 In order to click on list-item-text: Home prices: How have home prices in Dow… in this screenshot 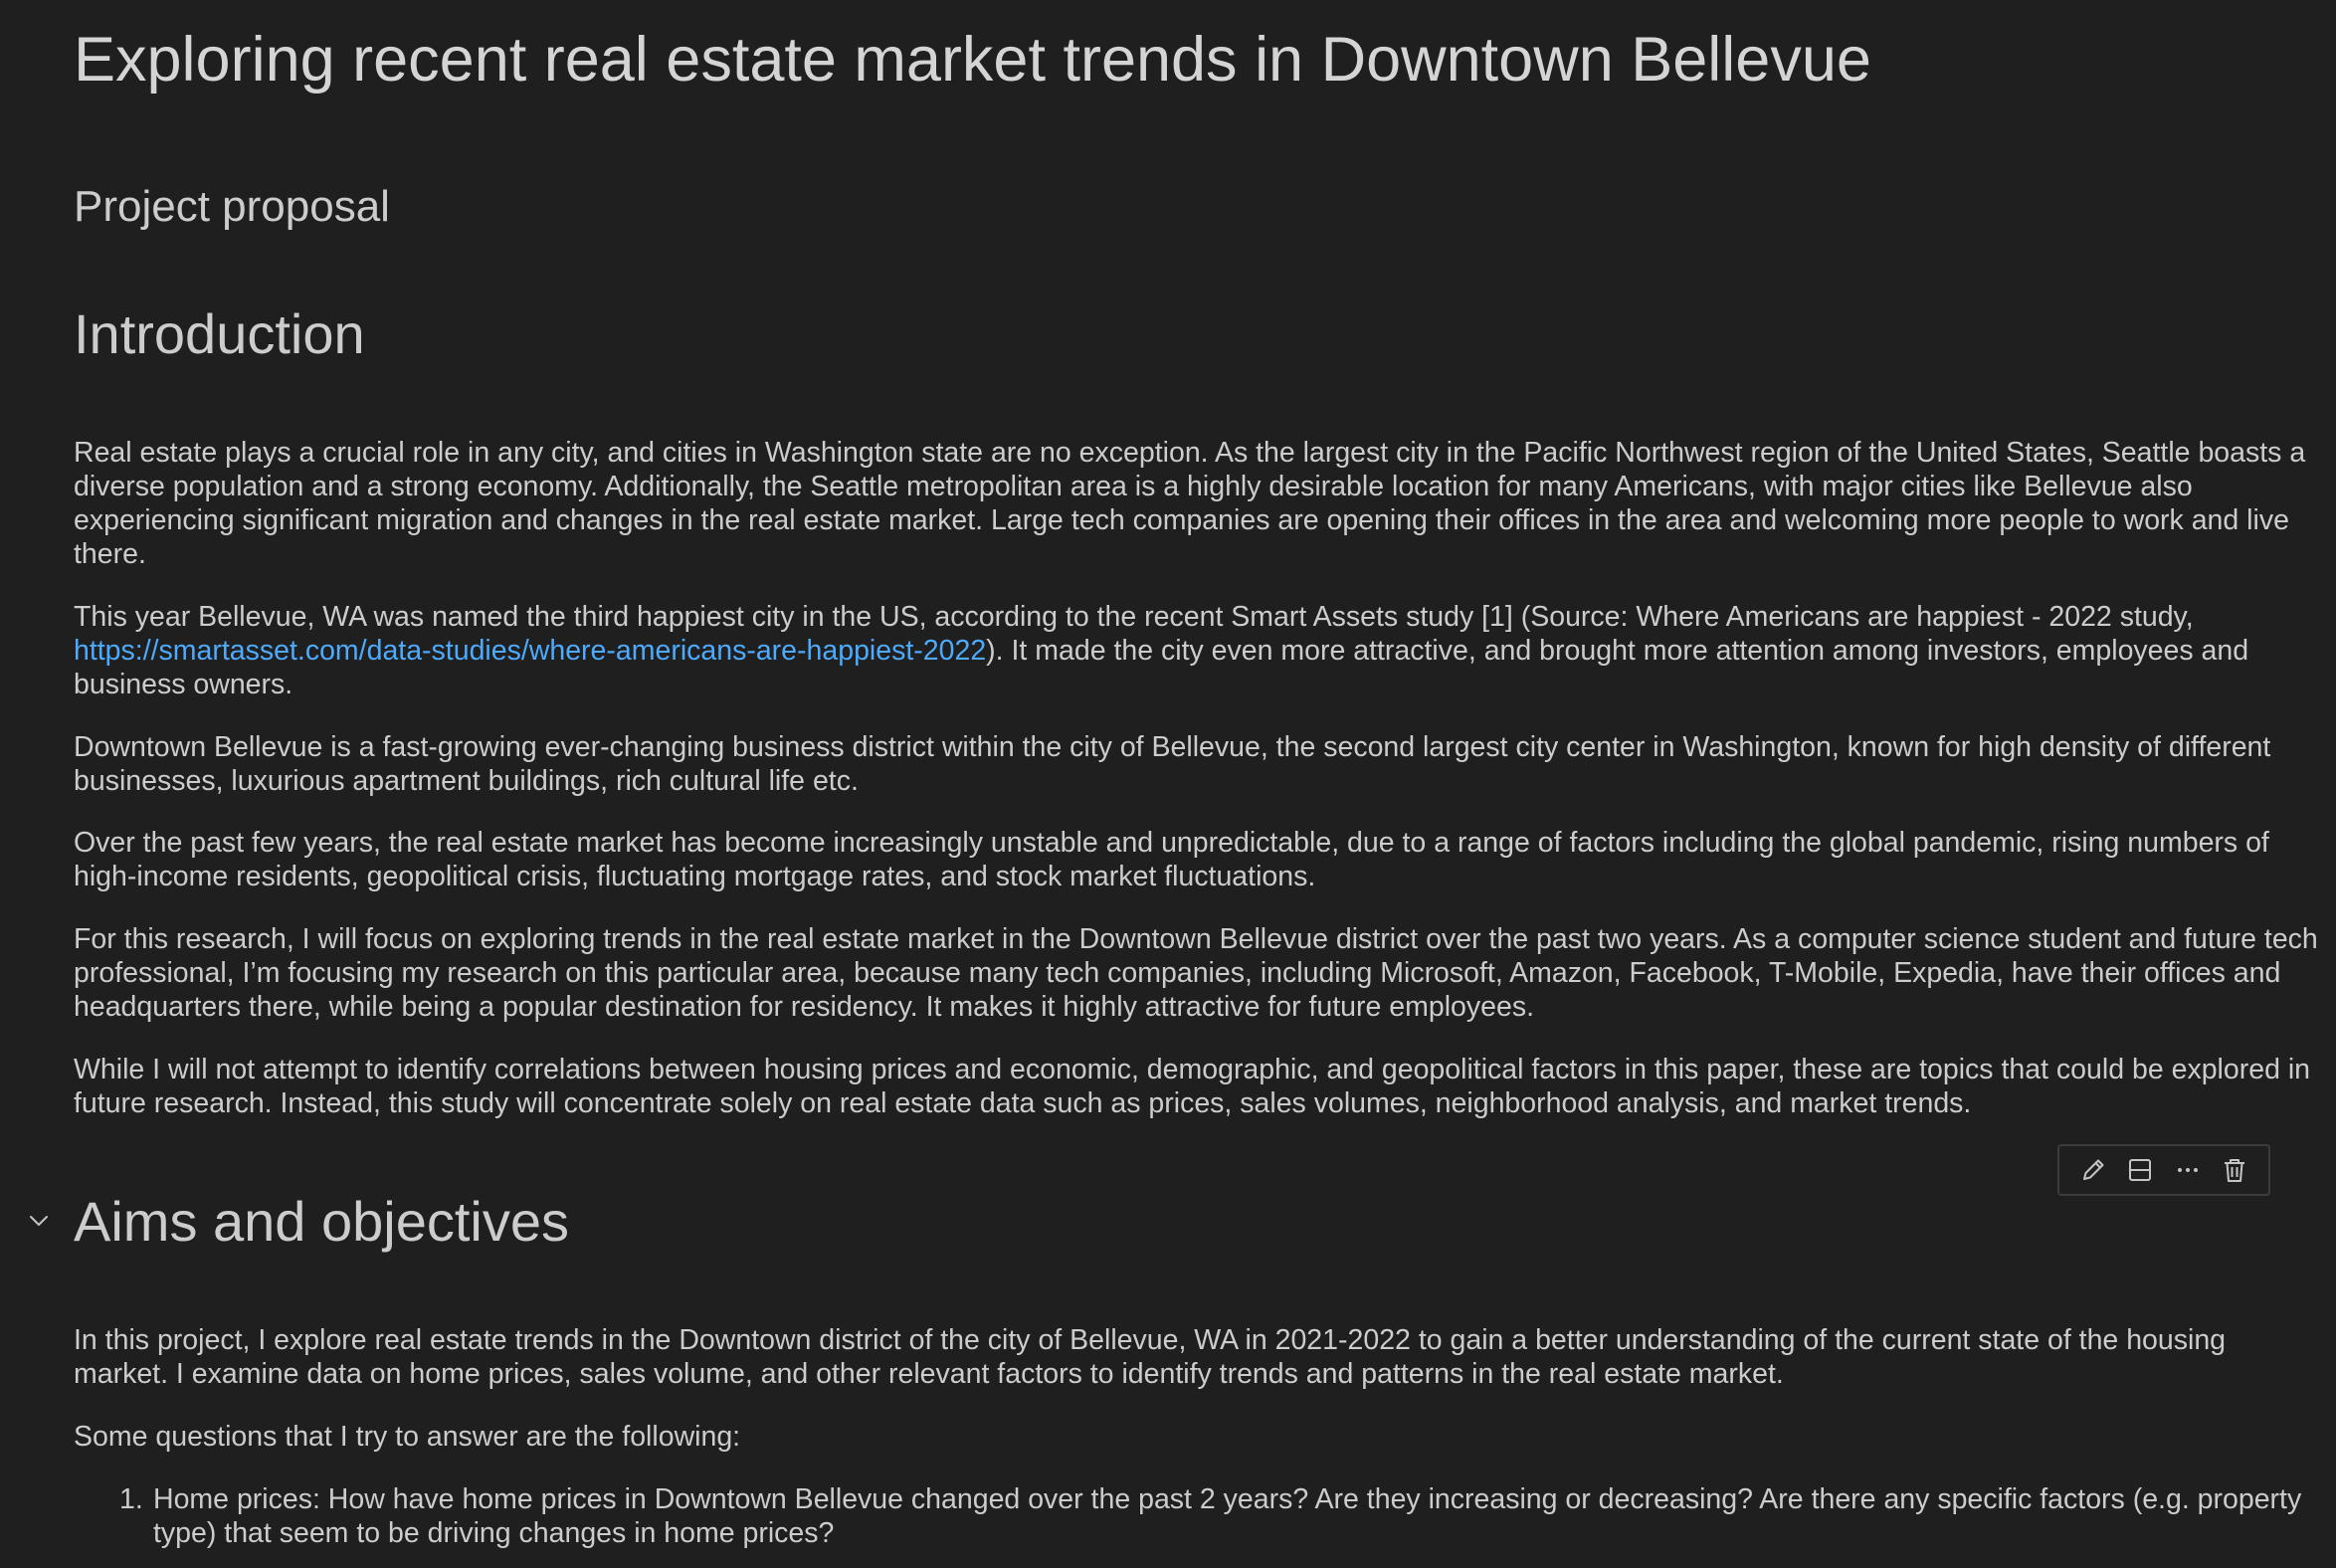, I will do `click(1227, 1516)`.